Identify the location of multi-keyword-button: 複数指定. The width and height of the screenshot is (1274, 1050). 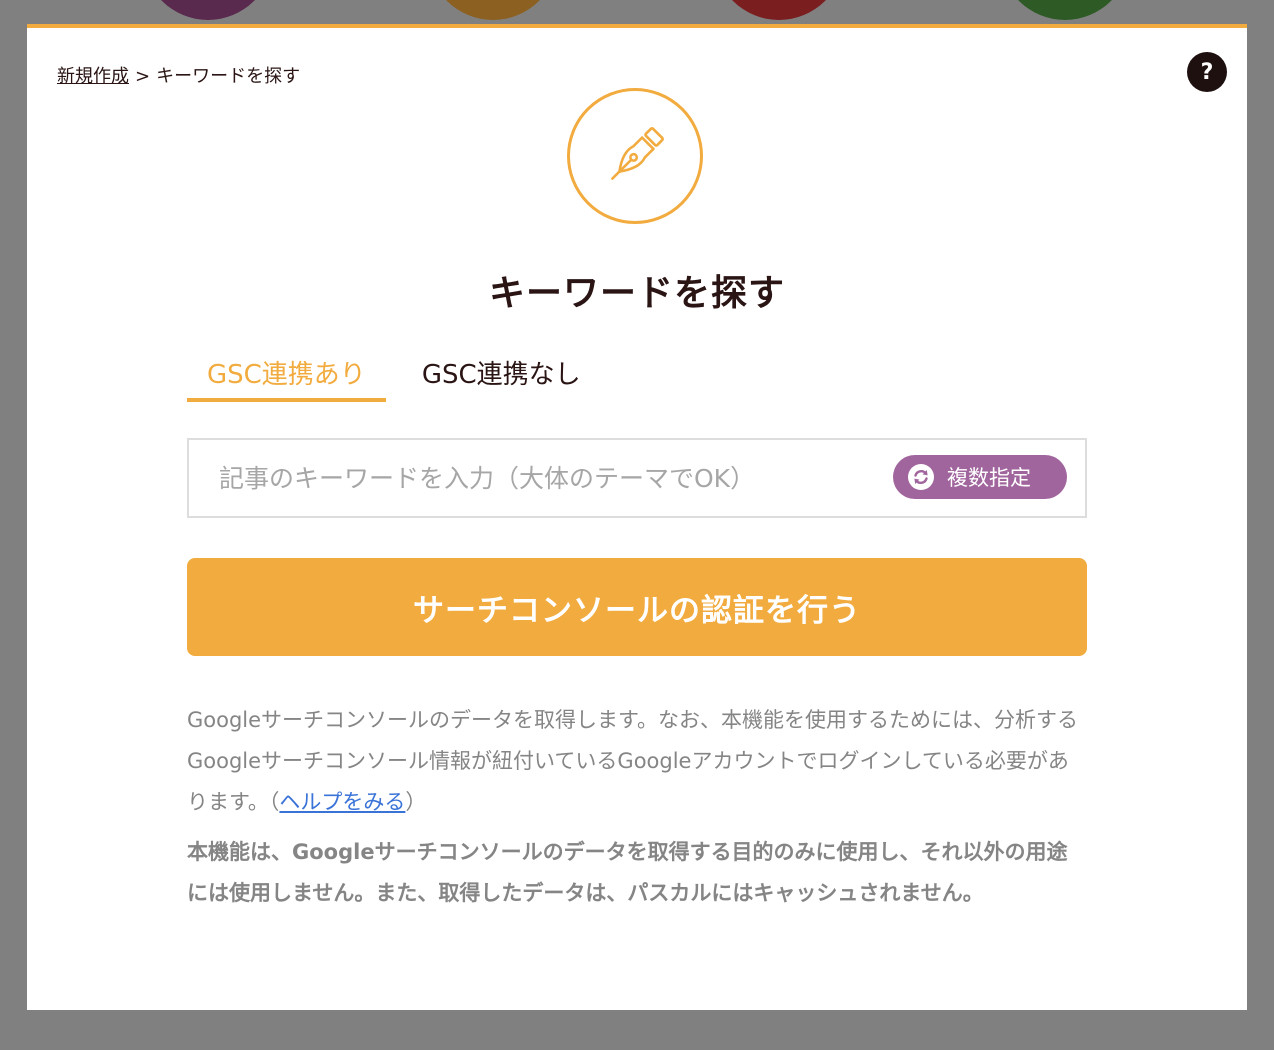
(980, 477).